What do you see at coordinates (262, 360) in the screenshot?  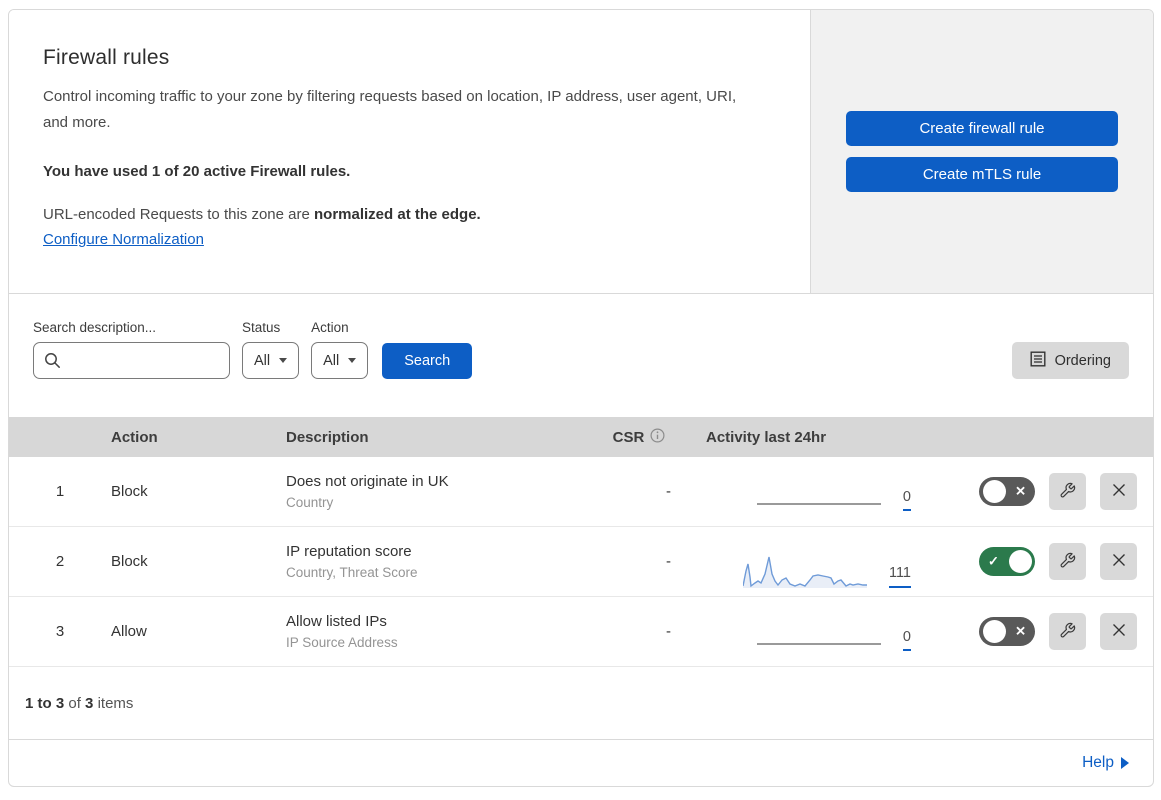 I see `status-select-value: All` at bounding box center [262, 360].